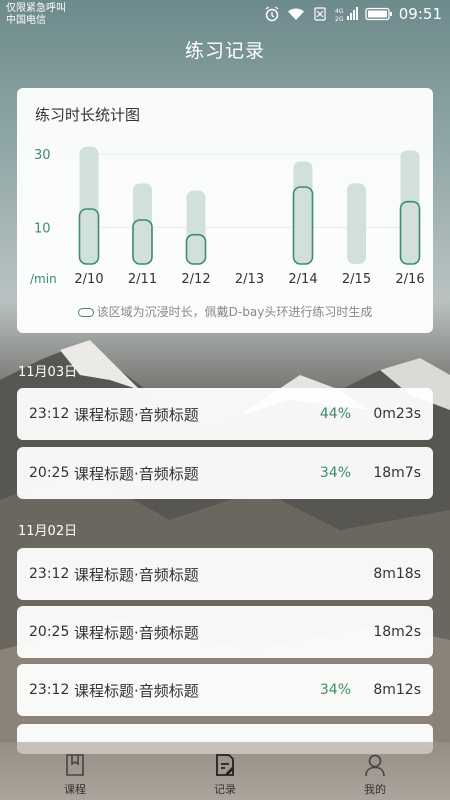 The height and width of the screenshot is (800, 450). What do you see at coordinates (397, 690) in the screenshot?
I see `record-duration: 8m12s` at bounding box center [397, 690].